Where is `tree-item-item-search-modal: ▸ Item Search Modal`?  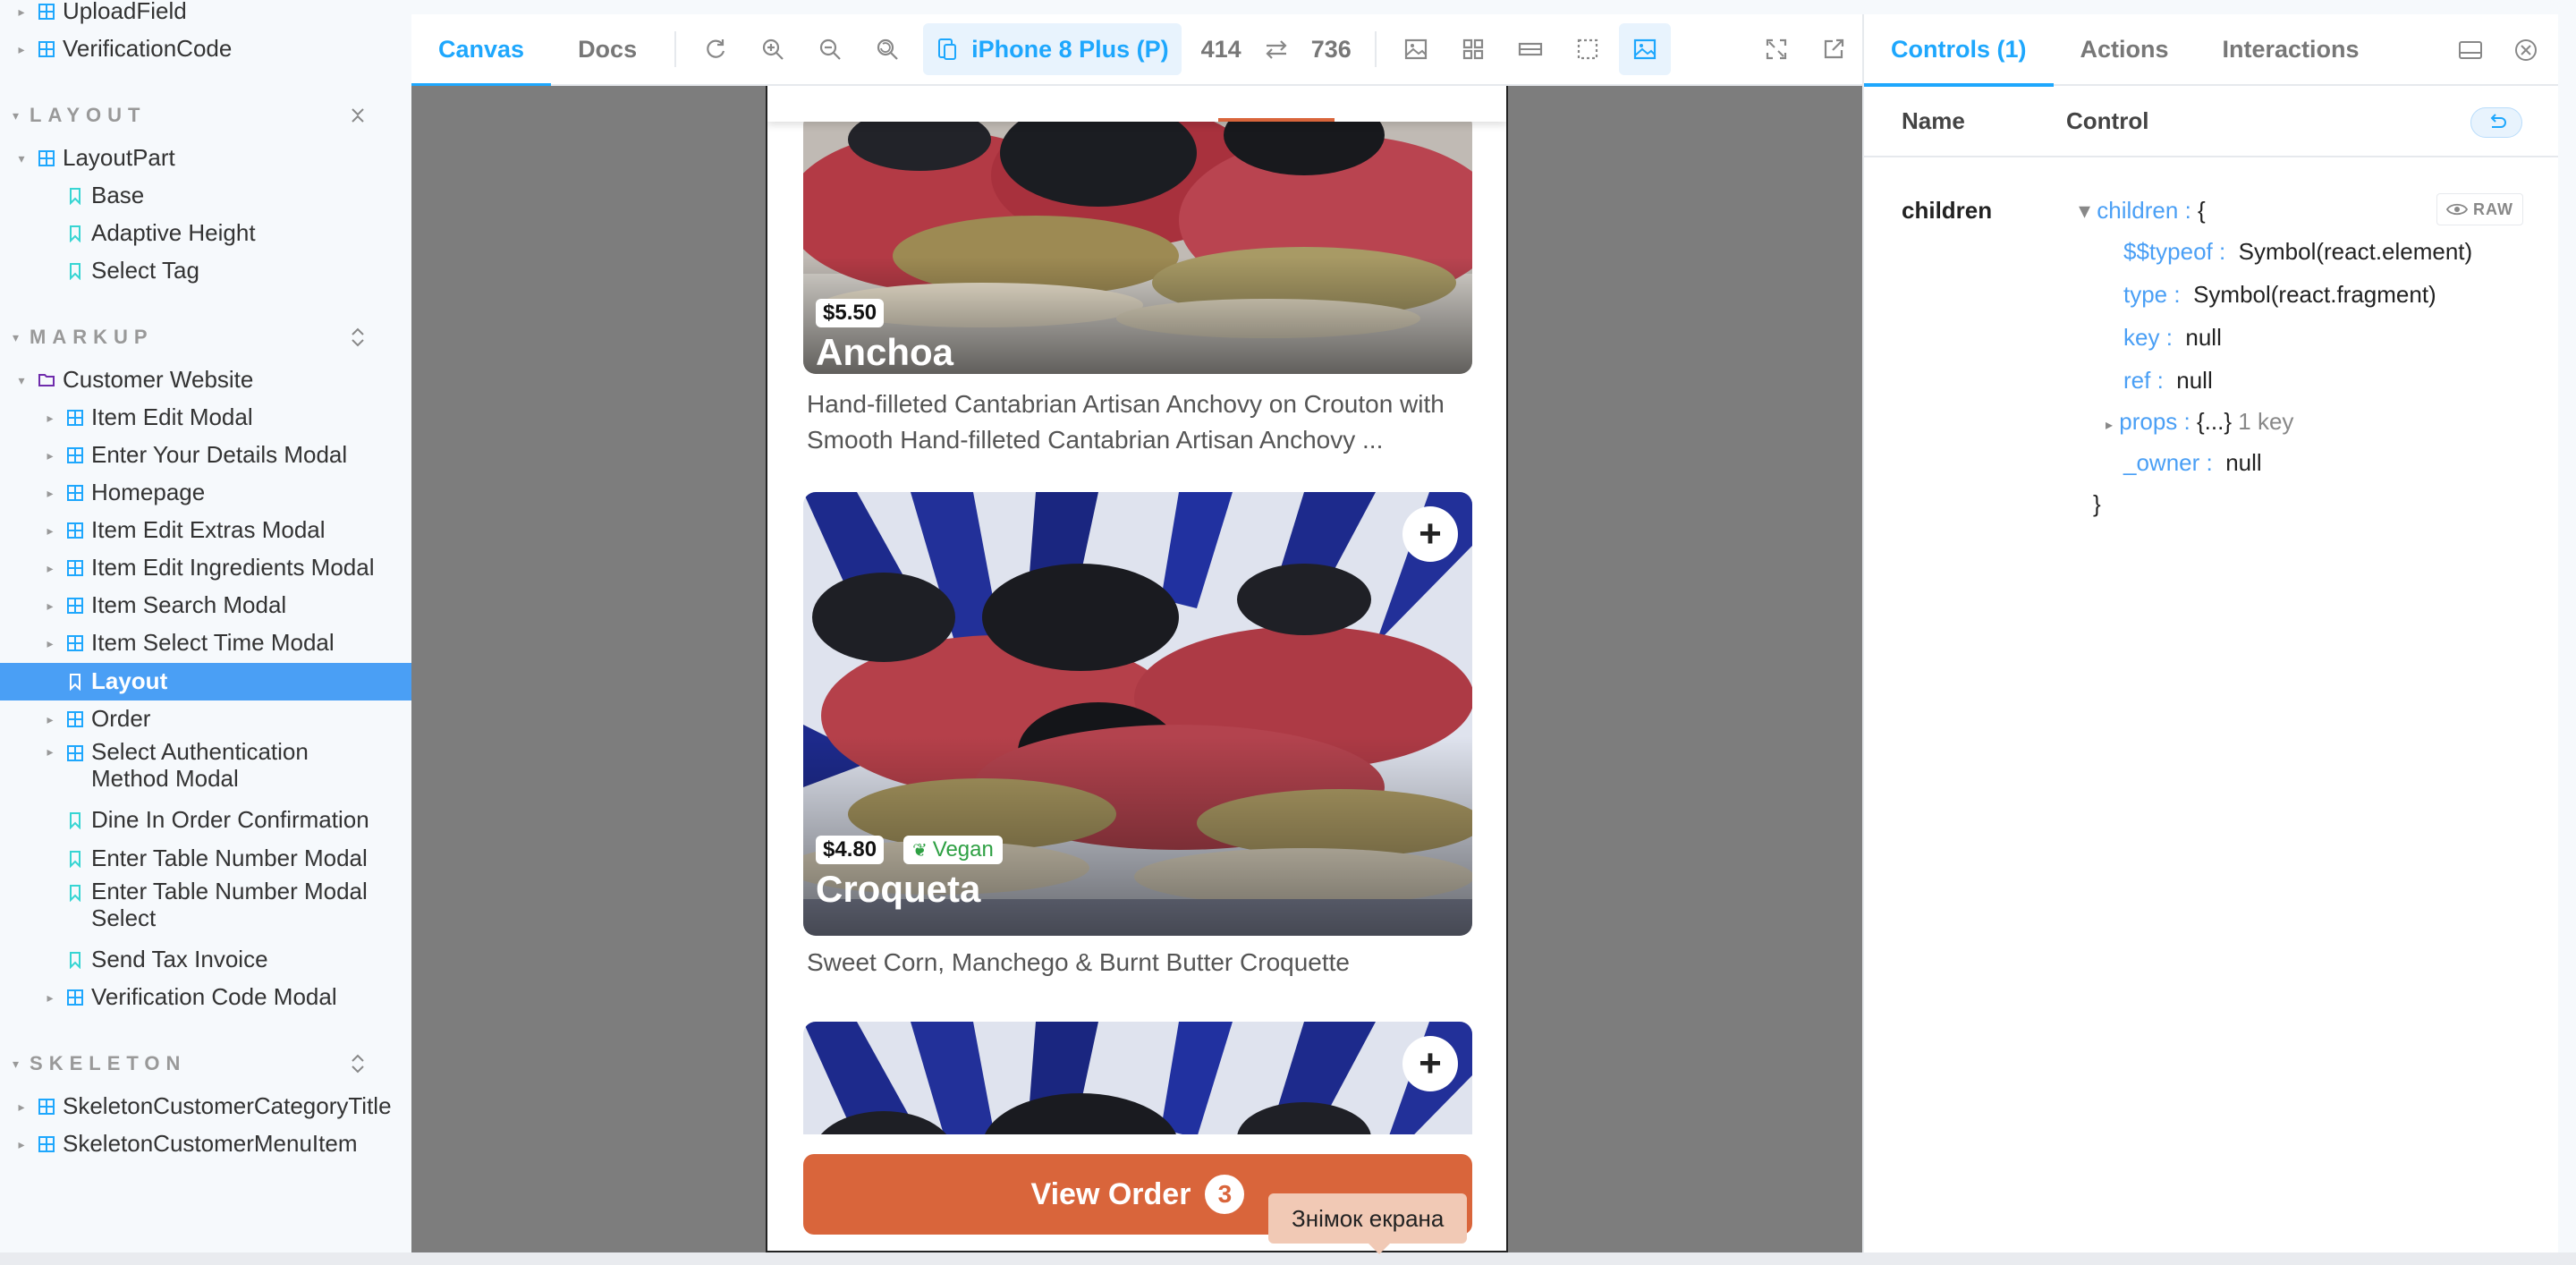 tree-item-item-search-modal: ▸ Item Search Modal is located at coordinates (163, 605).